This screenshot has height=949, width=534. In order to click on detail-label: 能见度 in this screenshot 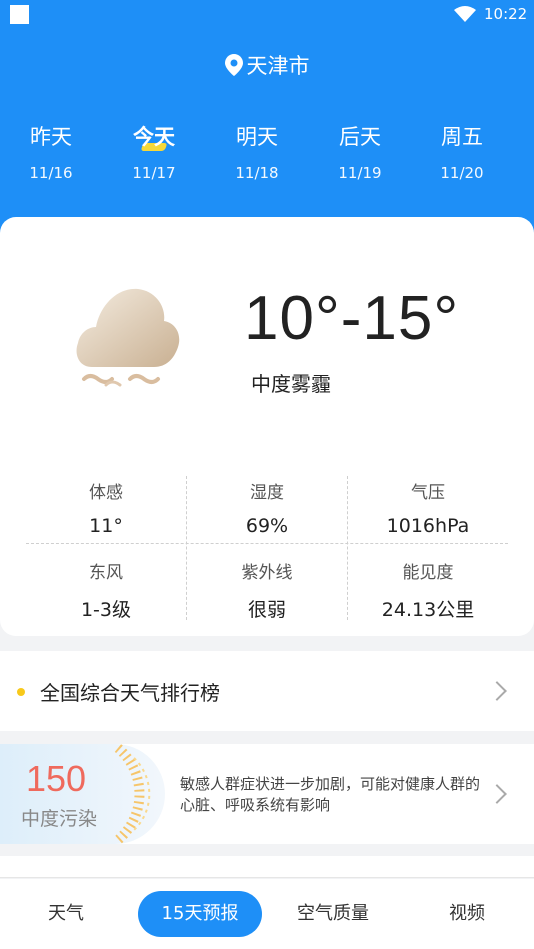, I will do `click(428, 573)`.